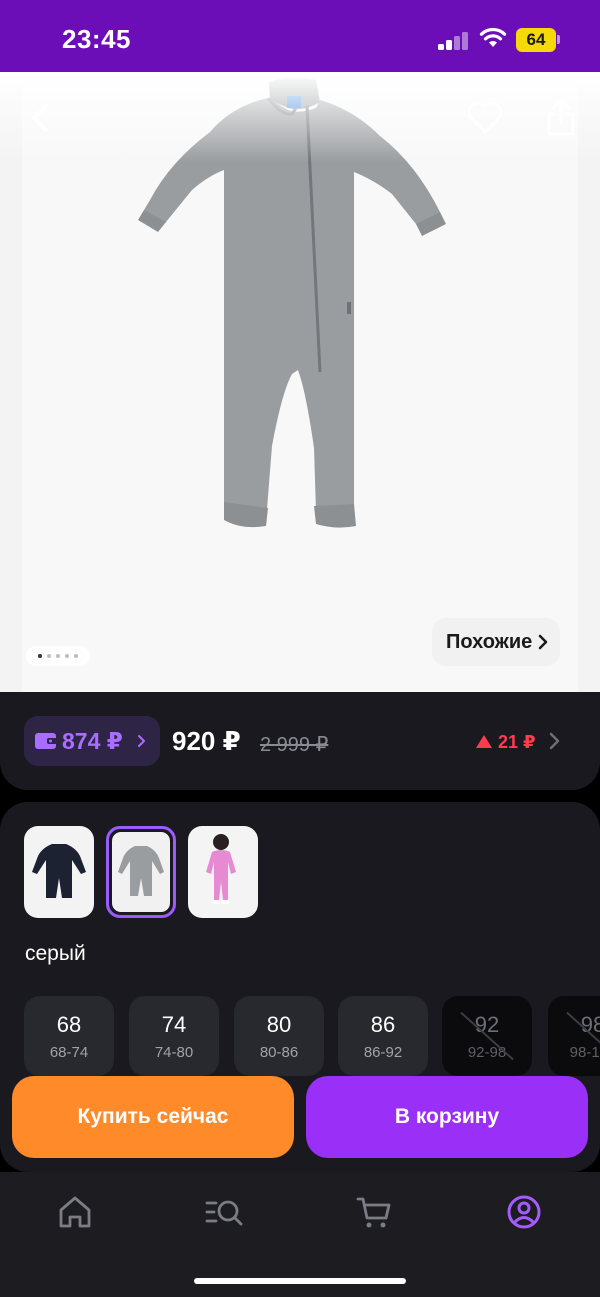 The width and height of the screenshot is (600, 1297). Describe the element at coordinates (75, 1212) in the screenshot. I see `home-icon` at that location.